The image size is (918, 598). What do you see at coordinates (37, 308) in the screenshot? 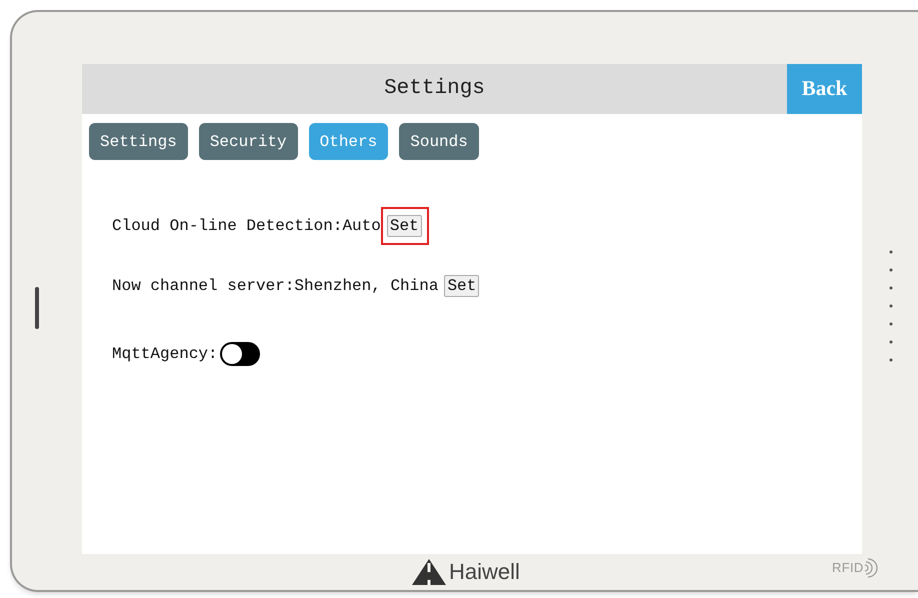
I see `side-slot-icon` at bounding box center [37, 308].